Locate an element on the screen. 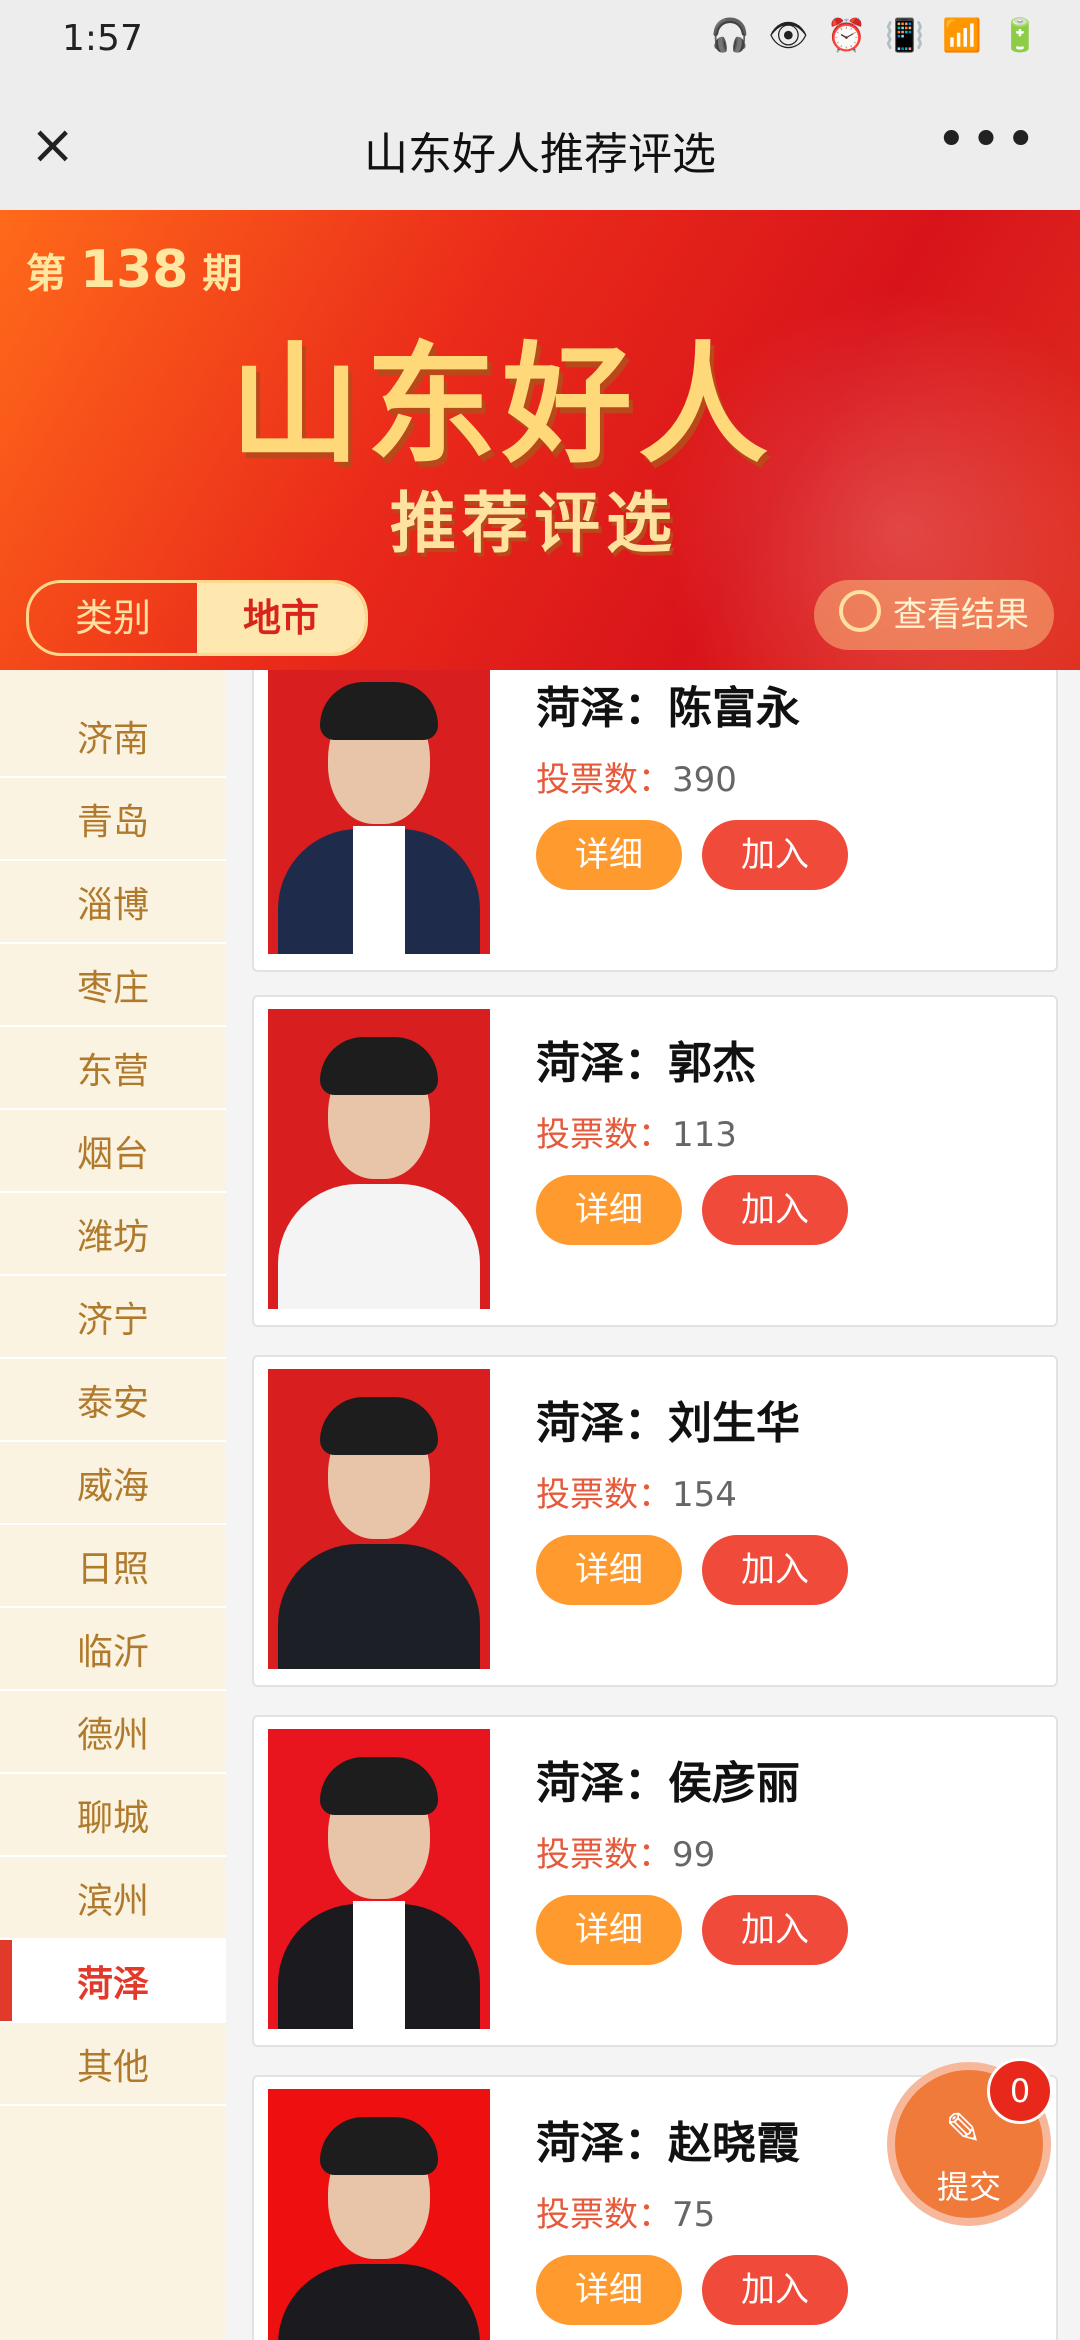 This screenshot has width=1080, height=2340. more-menu-icon: ••• is located at coordinates (988, 140).